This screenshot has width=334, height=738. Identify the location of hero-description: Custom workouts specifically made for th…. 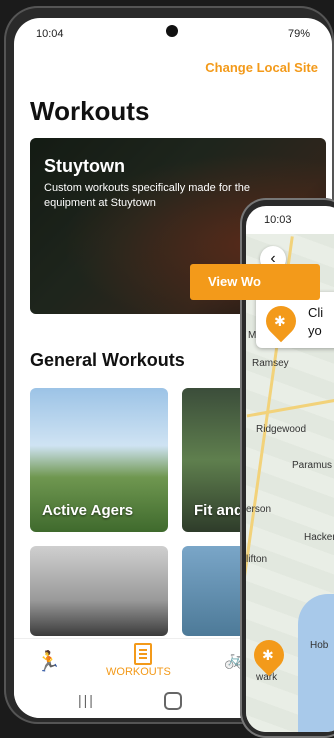
(147, 195).